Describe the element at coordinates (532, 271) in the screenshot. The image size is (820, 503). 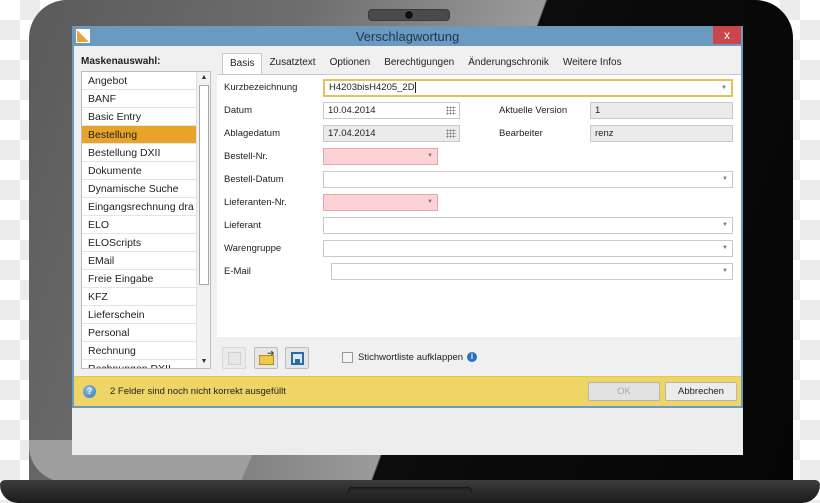
I see `email-select: ▼` at that location.